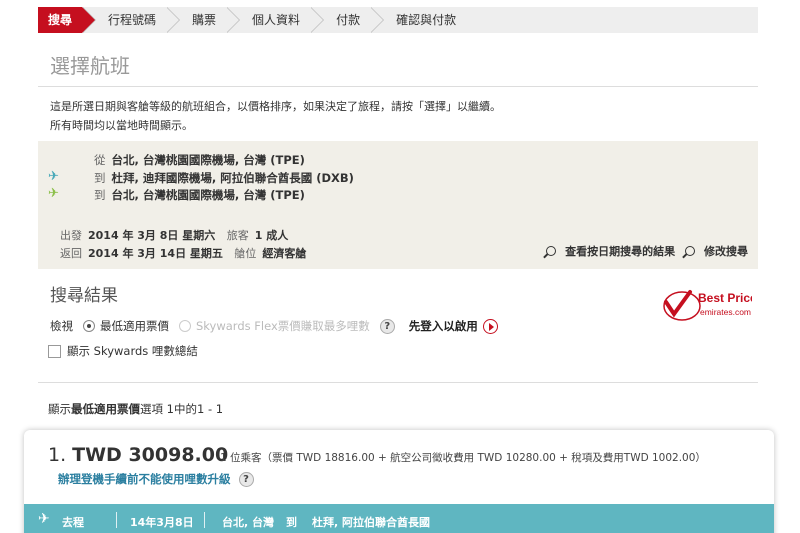  I want to click on show-miles-option: 顯示 Skywards 哩數總結, so click(123, 351).